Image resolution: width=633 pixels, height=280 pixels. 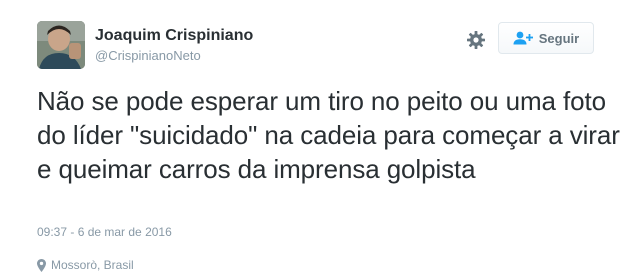 I want to click on follow-button: Seguir, so click(x=546, y=38).